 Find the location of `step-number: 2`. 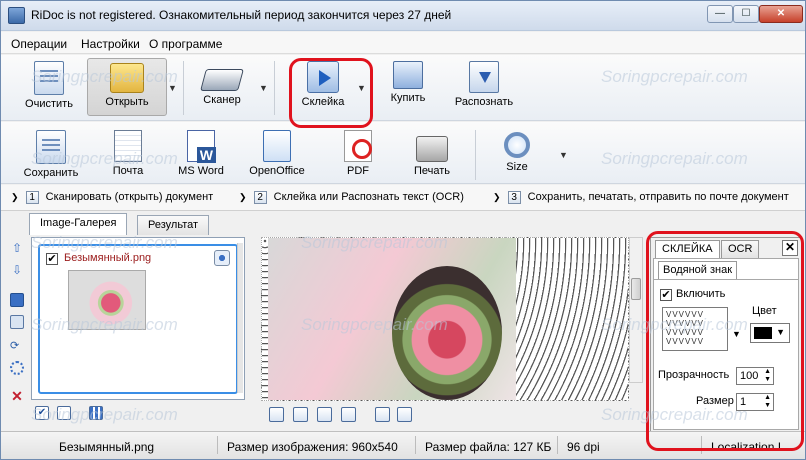

step-number: 2 is located at coordinates (260, 197).